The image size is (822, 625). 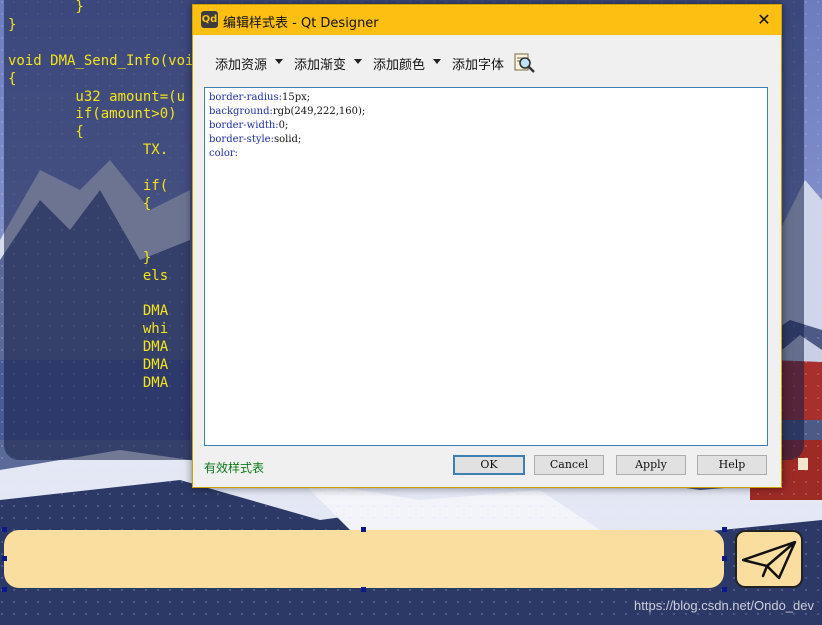 What do you see at coordinates (245, 97) in the screenshot?
I see `css-property: border-radius:` at bounding box center [245, 97].